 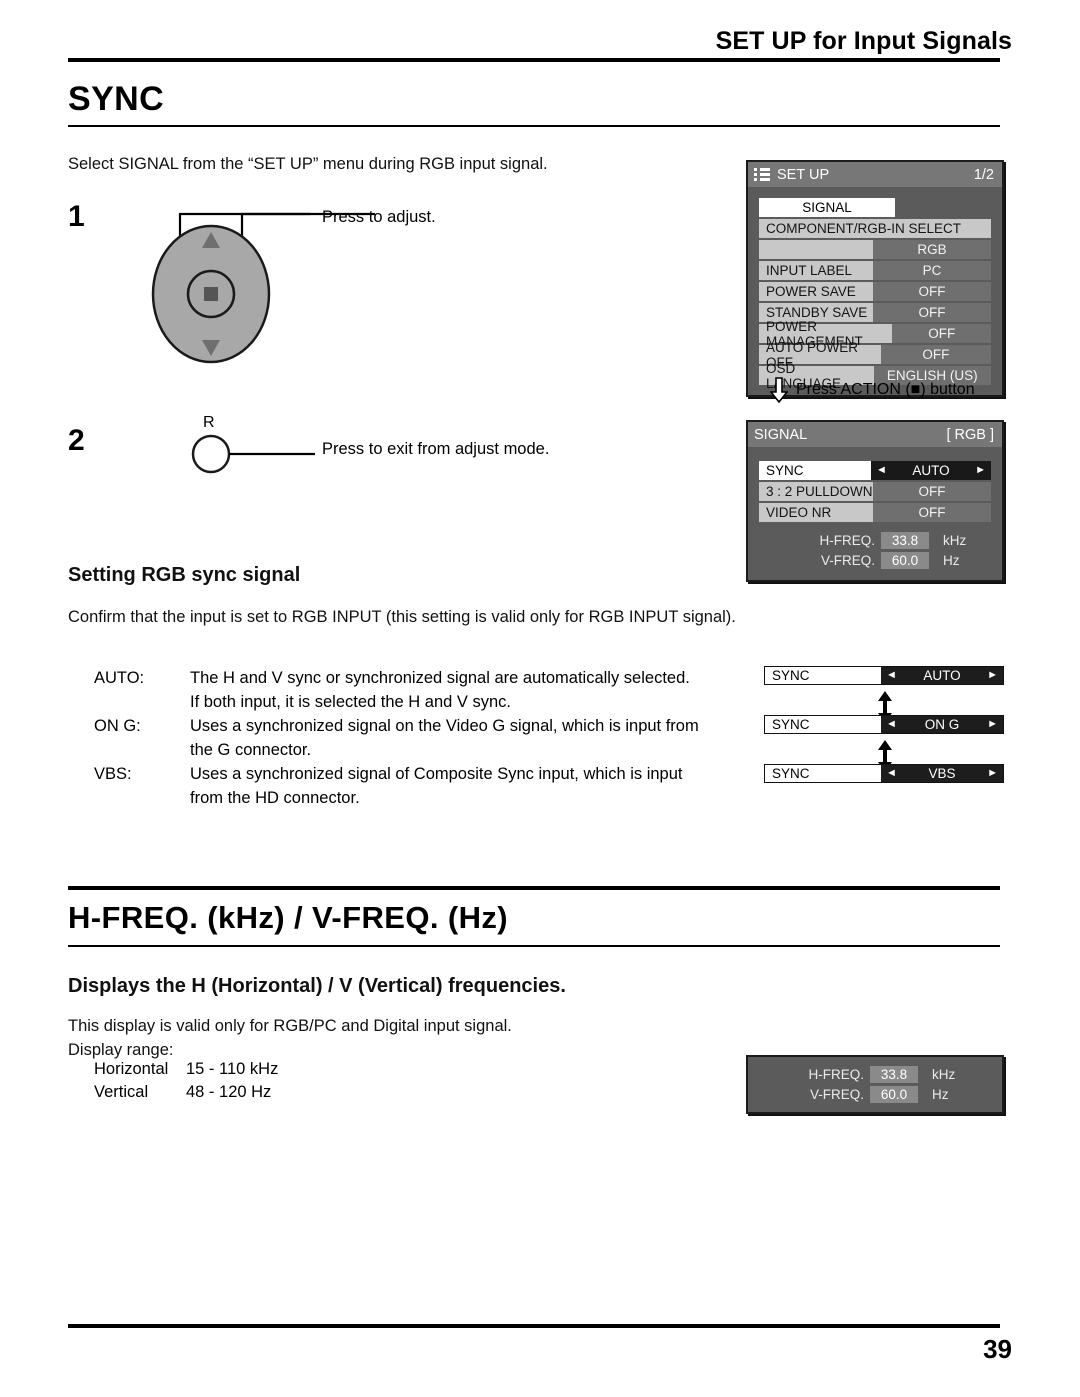 What do you see at coordinates (117, 726) in the screenshot?
I see `sync-option-key: ON G:` at bounding box center [117, 726].